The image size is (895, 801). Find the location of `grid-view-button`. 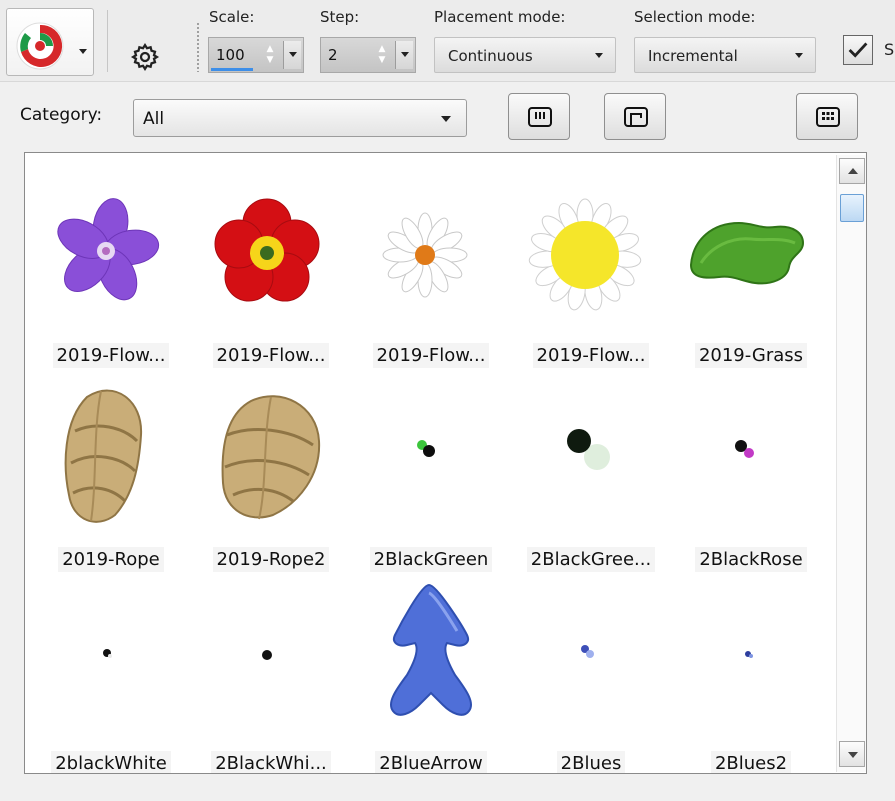

grid-view-button is located at coordinates (827, 116).